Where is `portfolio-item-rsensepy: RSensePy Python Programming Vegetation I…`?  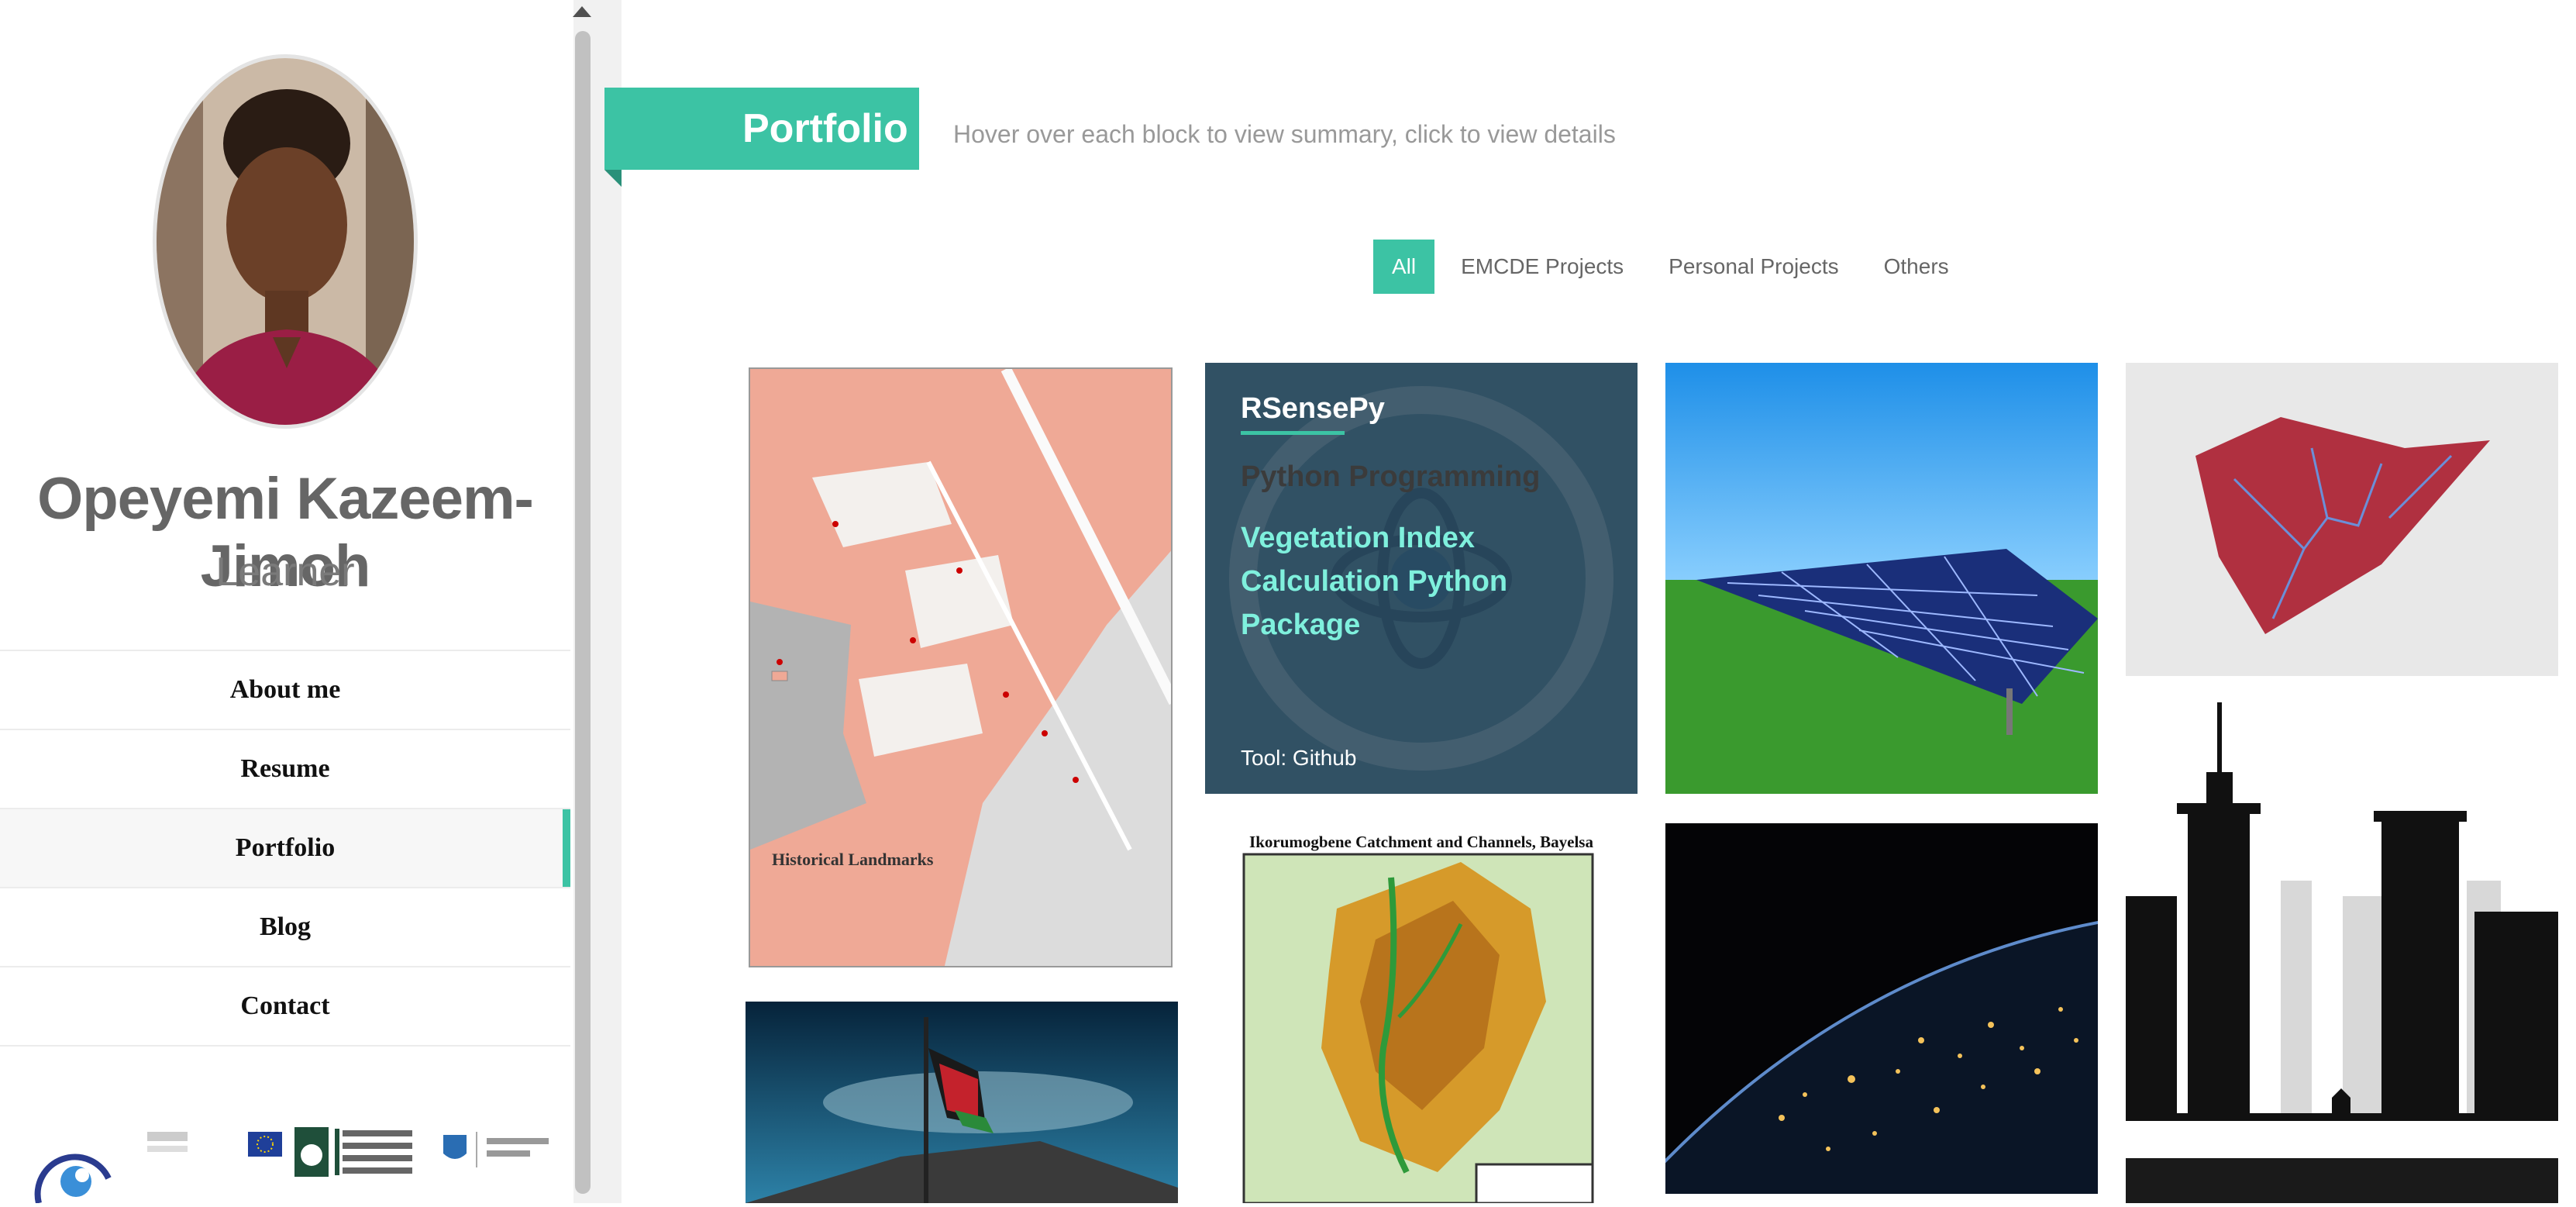
portfolio-item-rsensepy: RSensePy Python Programming Vegetation I… is located at coordinates (1421, 578).